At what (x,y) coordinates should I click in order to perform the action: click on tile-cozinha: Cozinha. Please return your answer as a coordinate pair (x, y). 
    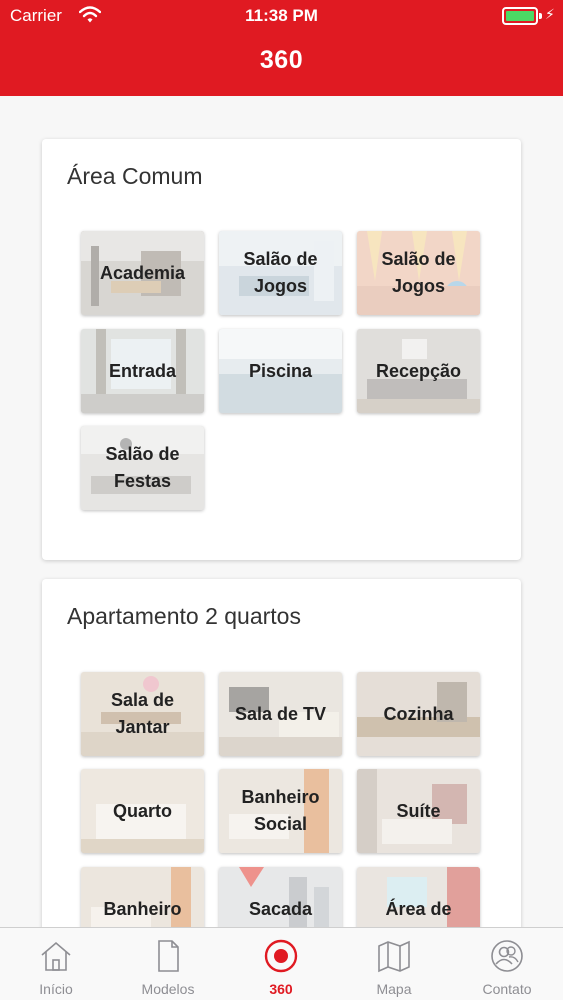
    Looking at the image, I should click on (418, 714).